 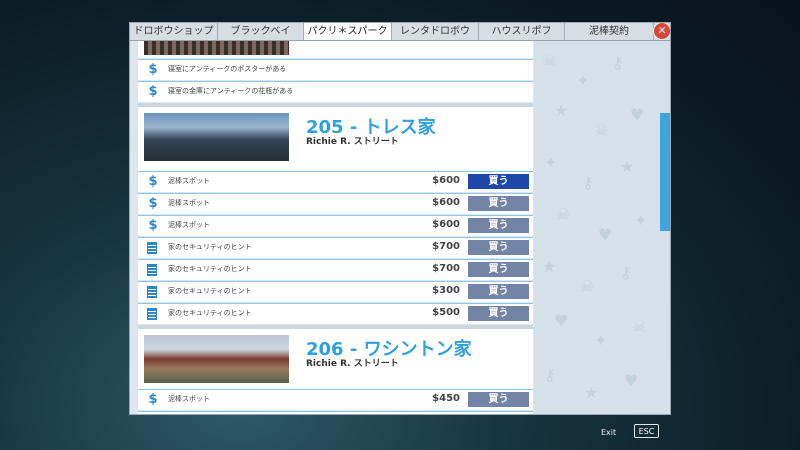 I want to click on scrollbar-thumb, so click(x=665, y=172).